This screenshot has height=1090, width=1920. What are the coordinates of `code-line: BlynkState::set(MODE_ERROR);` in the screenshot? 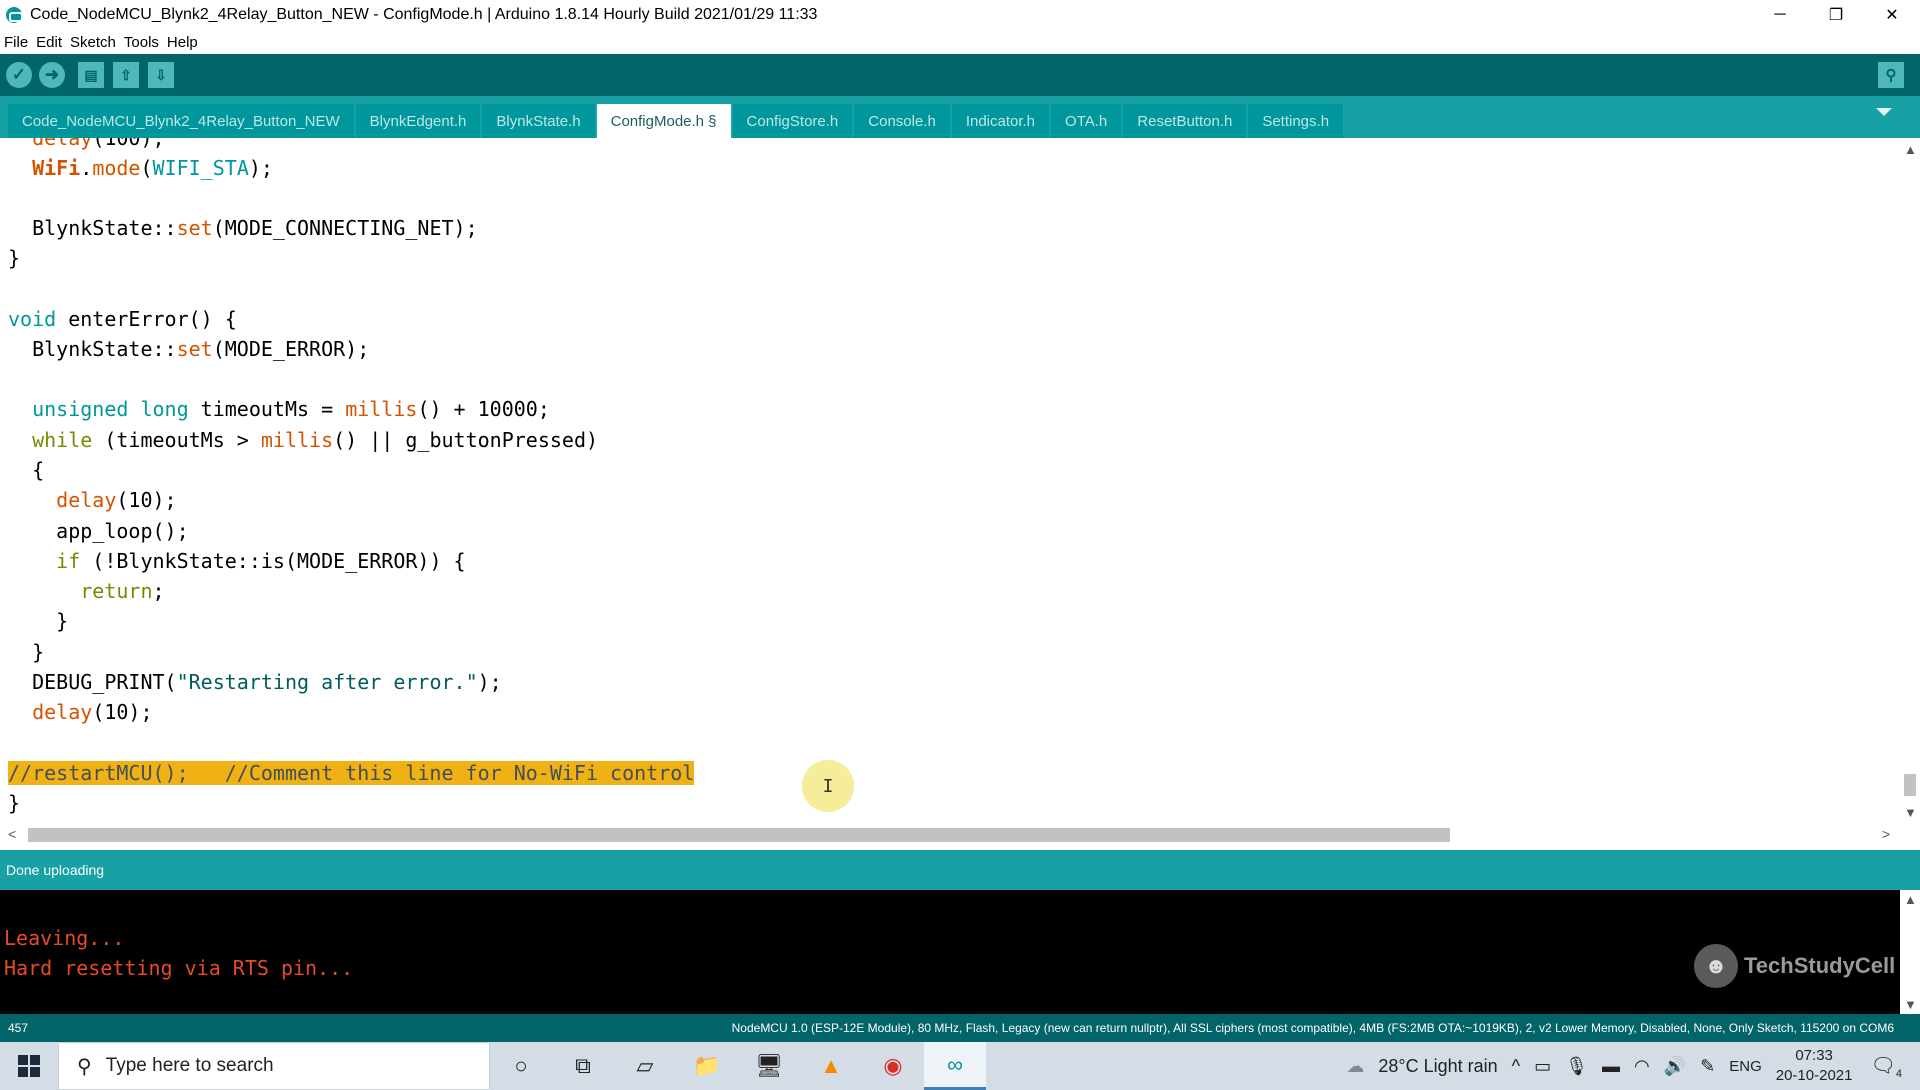 It's located at (189, 349).